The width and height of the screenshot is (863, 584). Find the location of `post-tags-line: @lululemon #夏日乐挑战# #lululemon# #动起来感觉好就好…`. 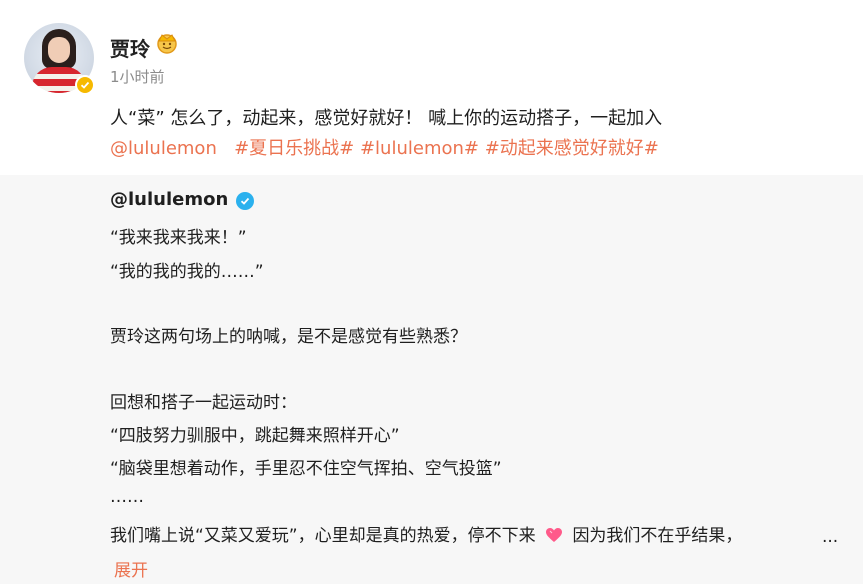

post-tags-line: @lululemon #夏日乐挑战# #lululemon# #动起来感觉好就好… is located at coordinates (470, 149).